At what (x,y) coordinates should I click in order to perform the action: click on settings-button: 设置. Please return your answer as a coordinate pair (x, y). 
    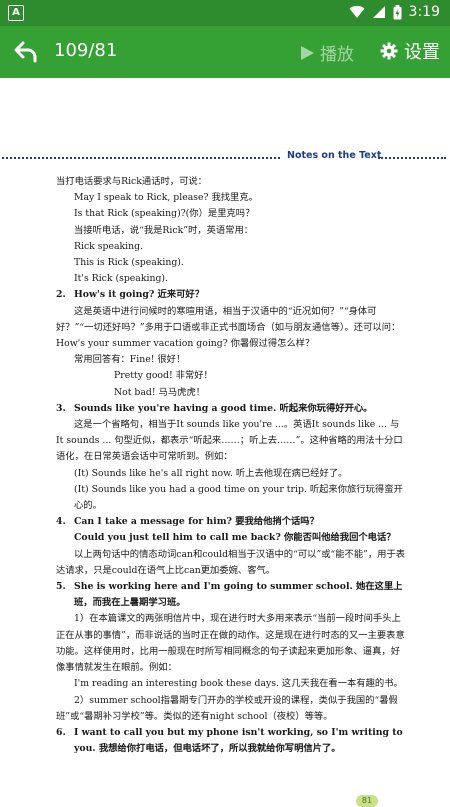
    Looking at the image, I should click on (410, 51).